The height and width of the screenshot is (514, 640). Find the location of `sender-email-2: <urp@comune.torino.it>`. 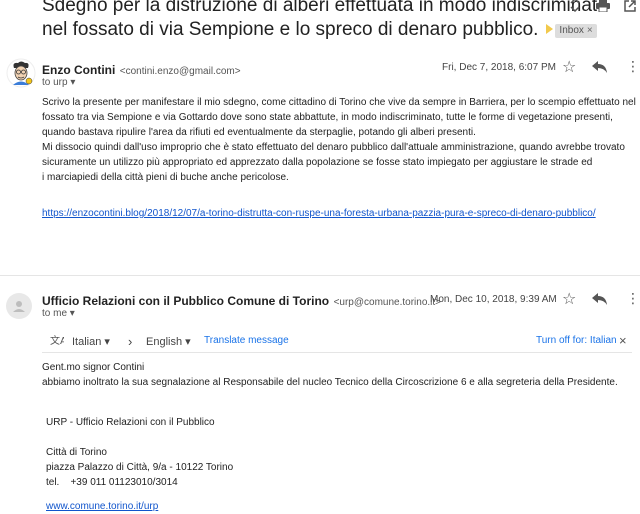

sender-email-2: <urp@comune.torino.it> is located at coordinates (387, 302).